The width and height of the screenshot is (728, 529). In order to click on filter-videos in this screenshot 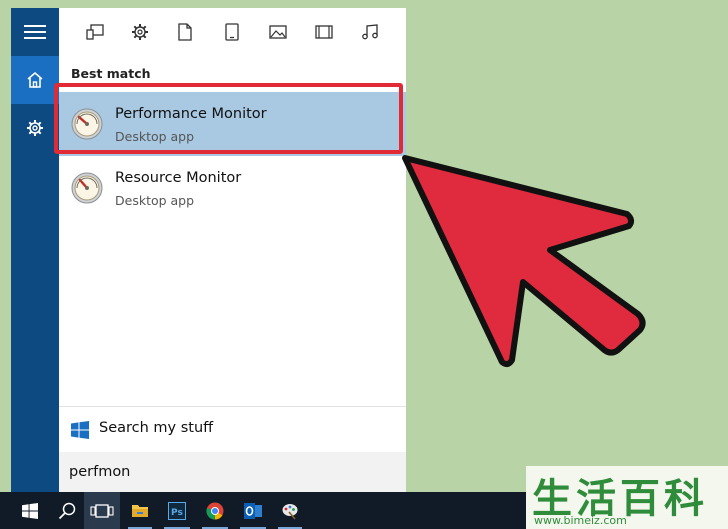, I will do `click(324, 32)`.